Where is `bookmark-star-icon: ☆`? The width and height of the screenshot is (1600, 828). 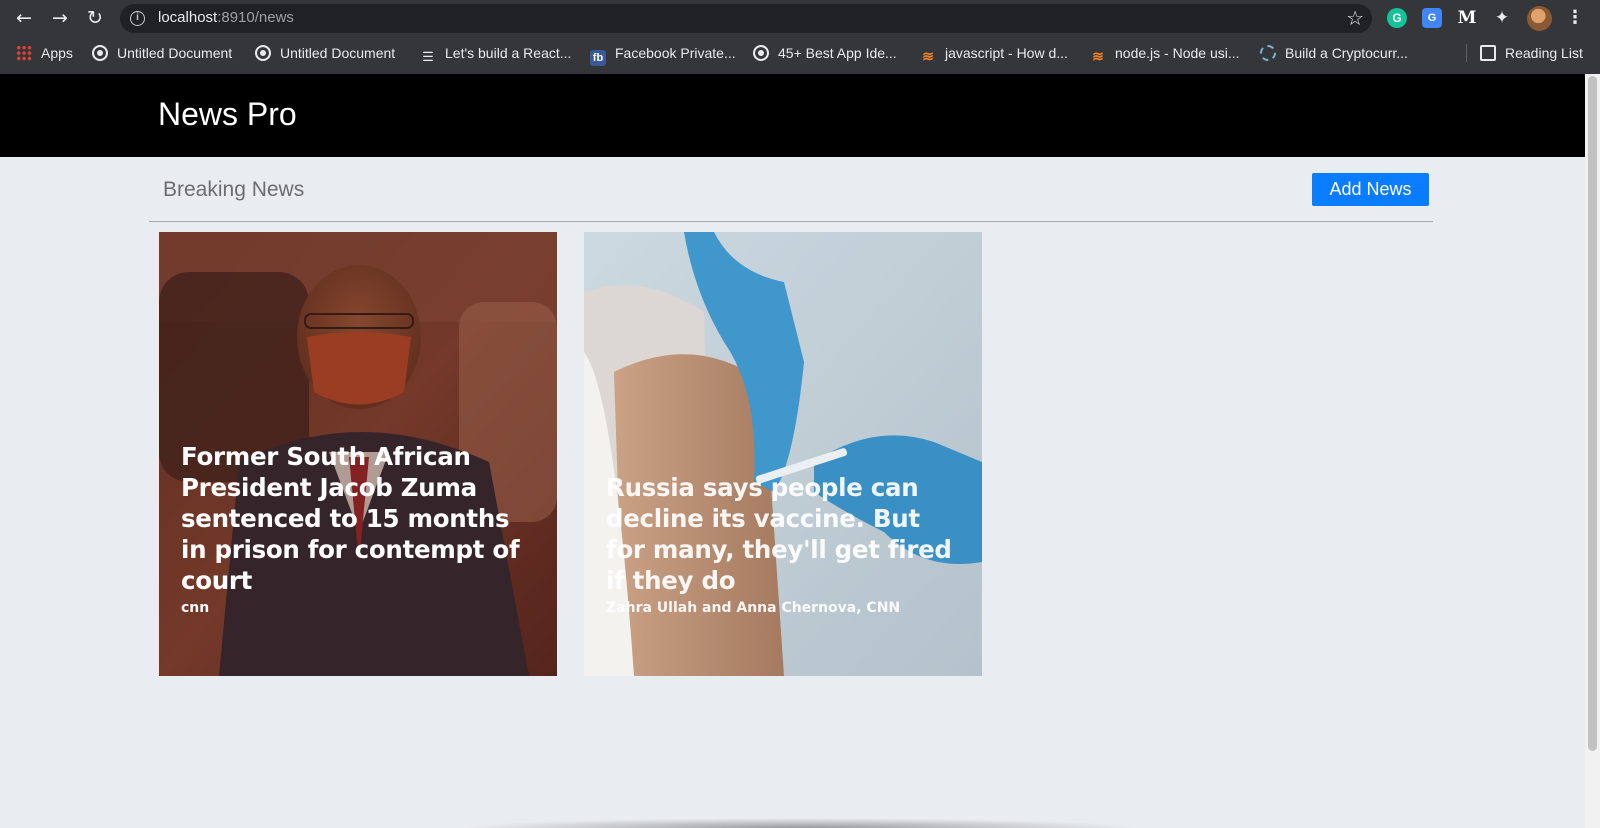
bookmark-star-icon: ☆ is located at coordinates (1355, 18).